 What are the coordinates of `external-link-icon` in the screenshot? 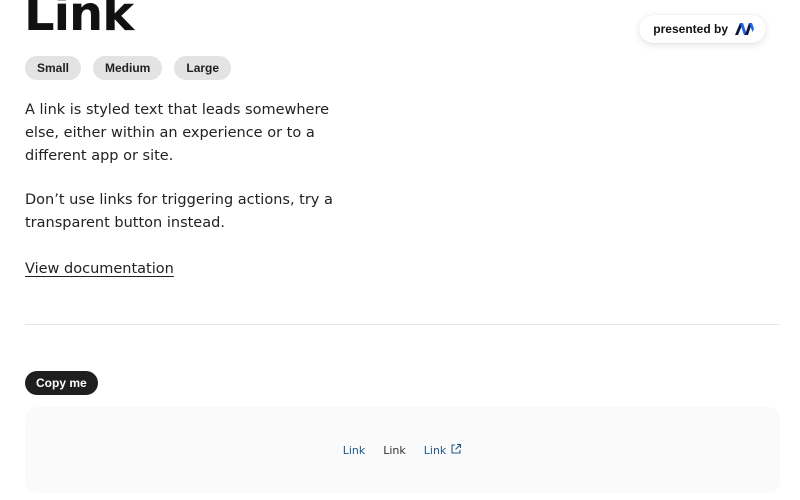 It's located at (456, 450).